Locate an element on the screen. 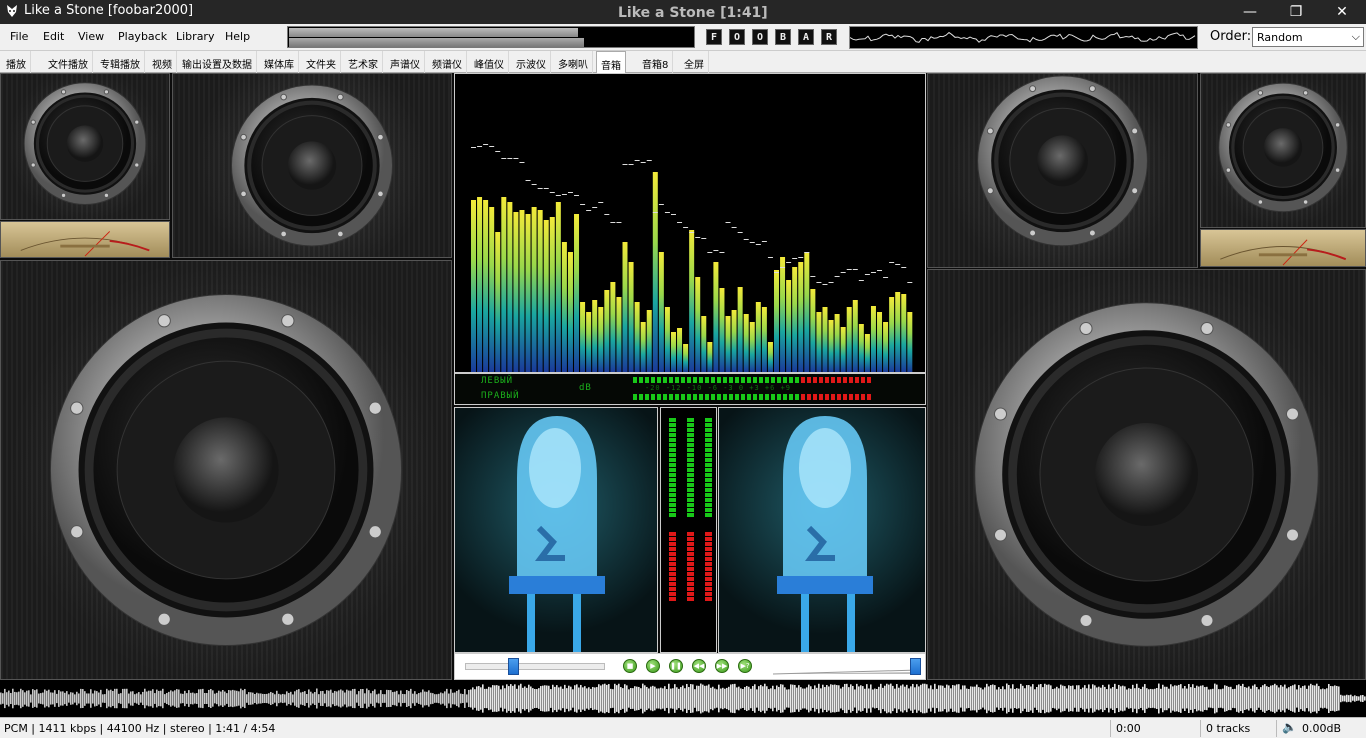 The image size is (1366, 738). window-title: Like a Stone [foobar2000] is located at coordinates (109, 10).